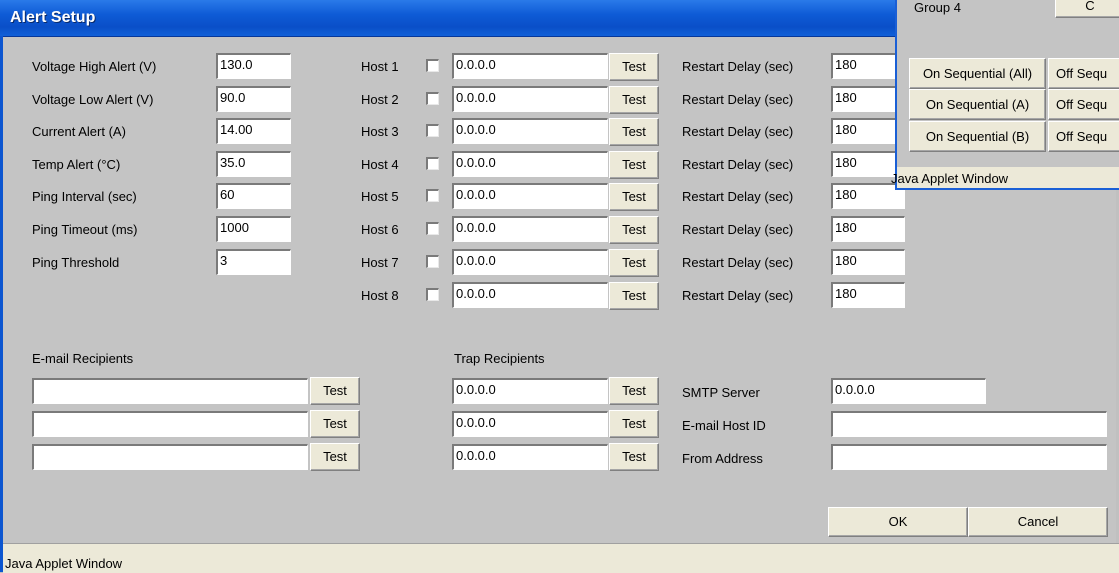 The width and height of the screenshot is (1119, 573). What do you see at coordinates (76, 164) in the screenshot?
I see `alert-label: Temp Alert (°C)` at bounding box center [76, 164].